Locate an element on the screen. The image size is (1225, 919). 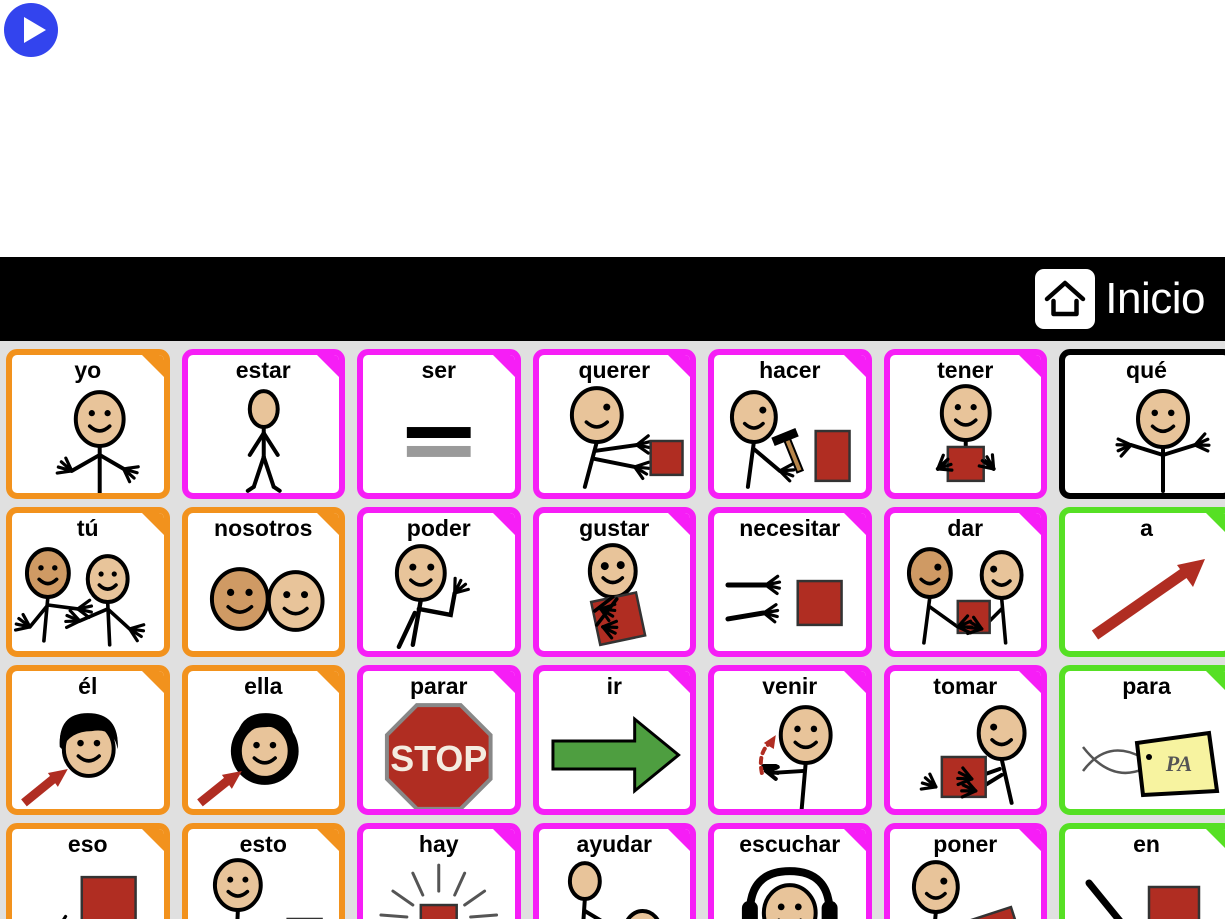
symbol-card-escuchar: escuchar is located at coordinates (790, 871).